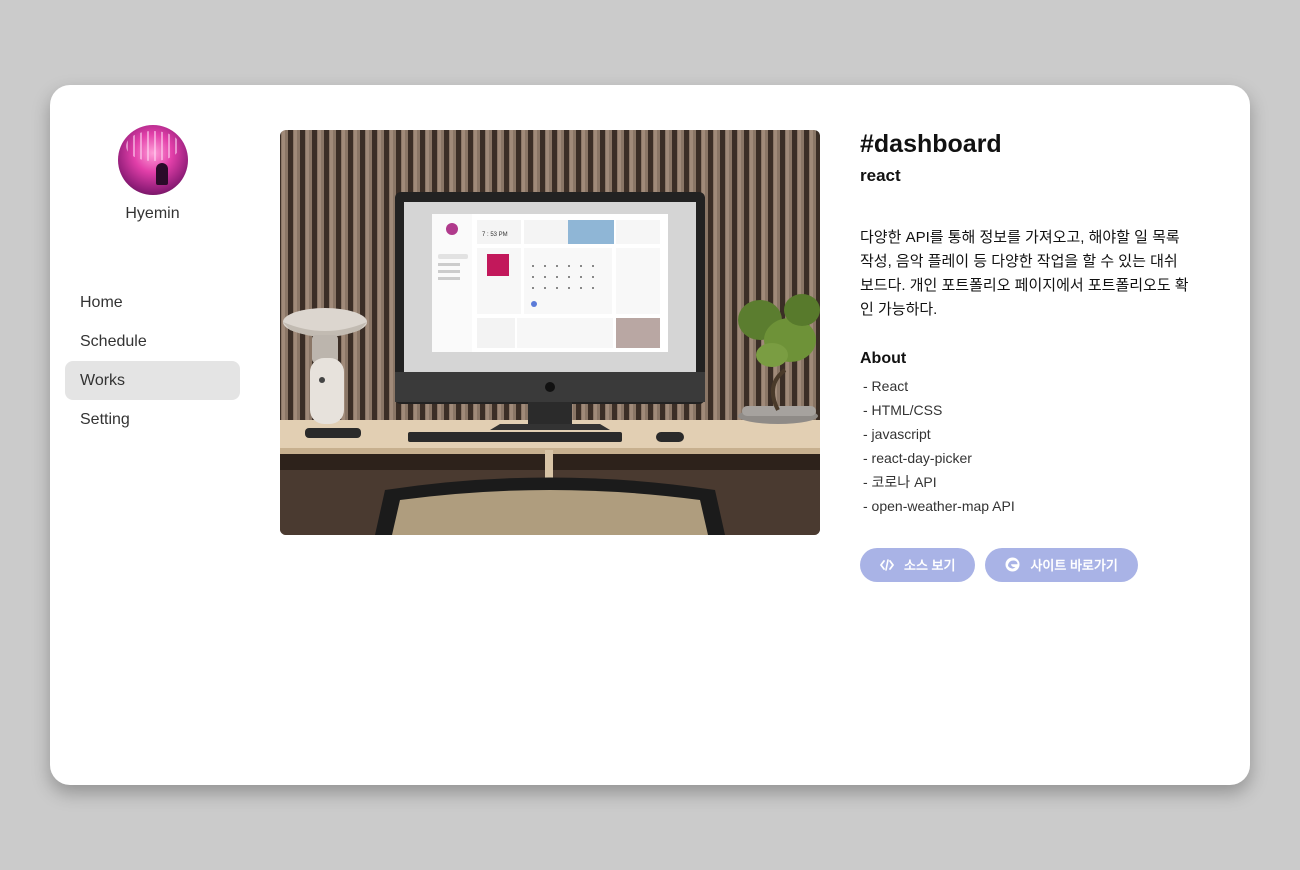 This screenshot has height=870, width=1300. I want to click on list-item: - 코로나 API, so click(900, 481).